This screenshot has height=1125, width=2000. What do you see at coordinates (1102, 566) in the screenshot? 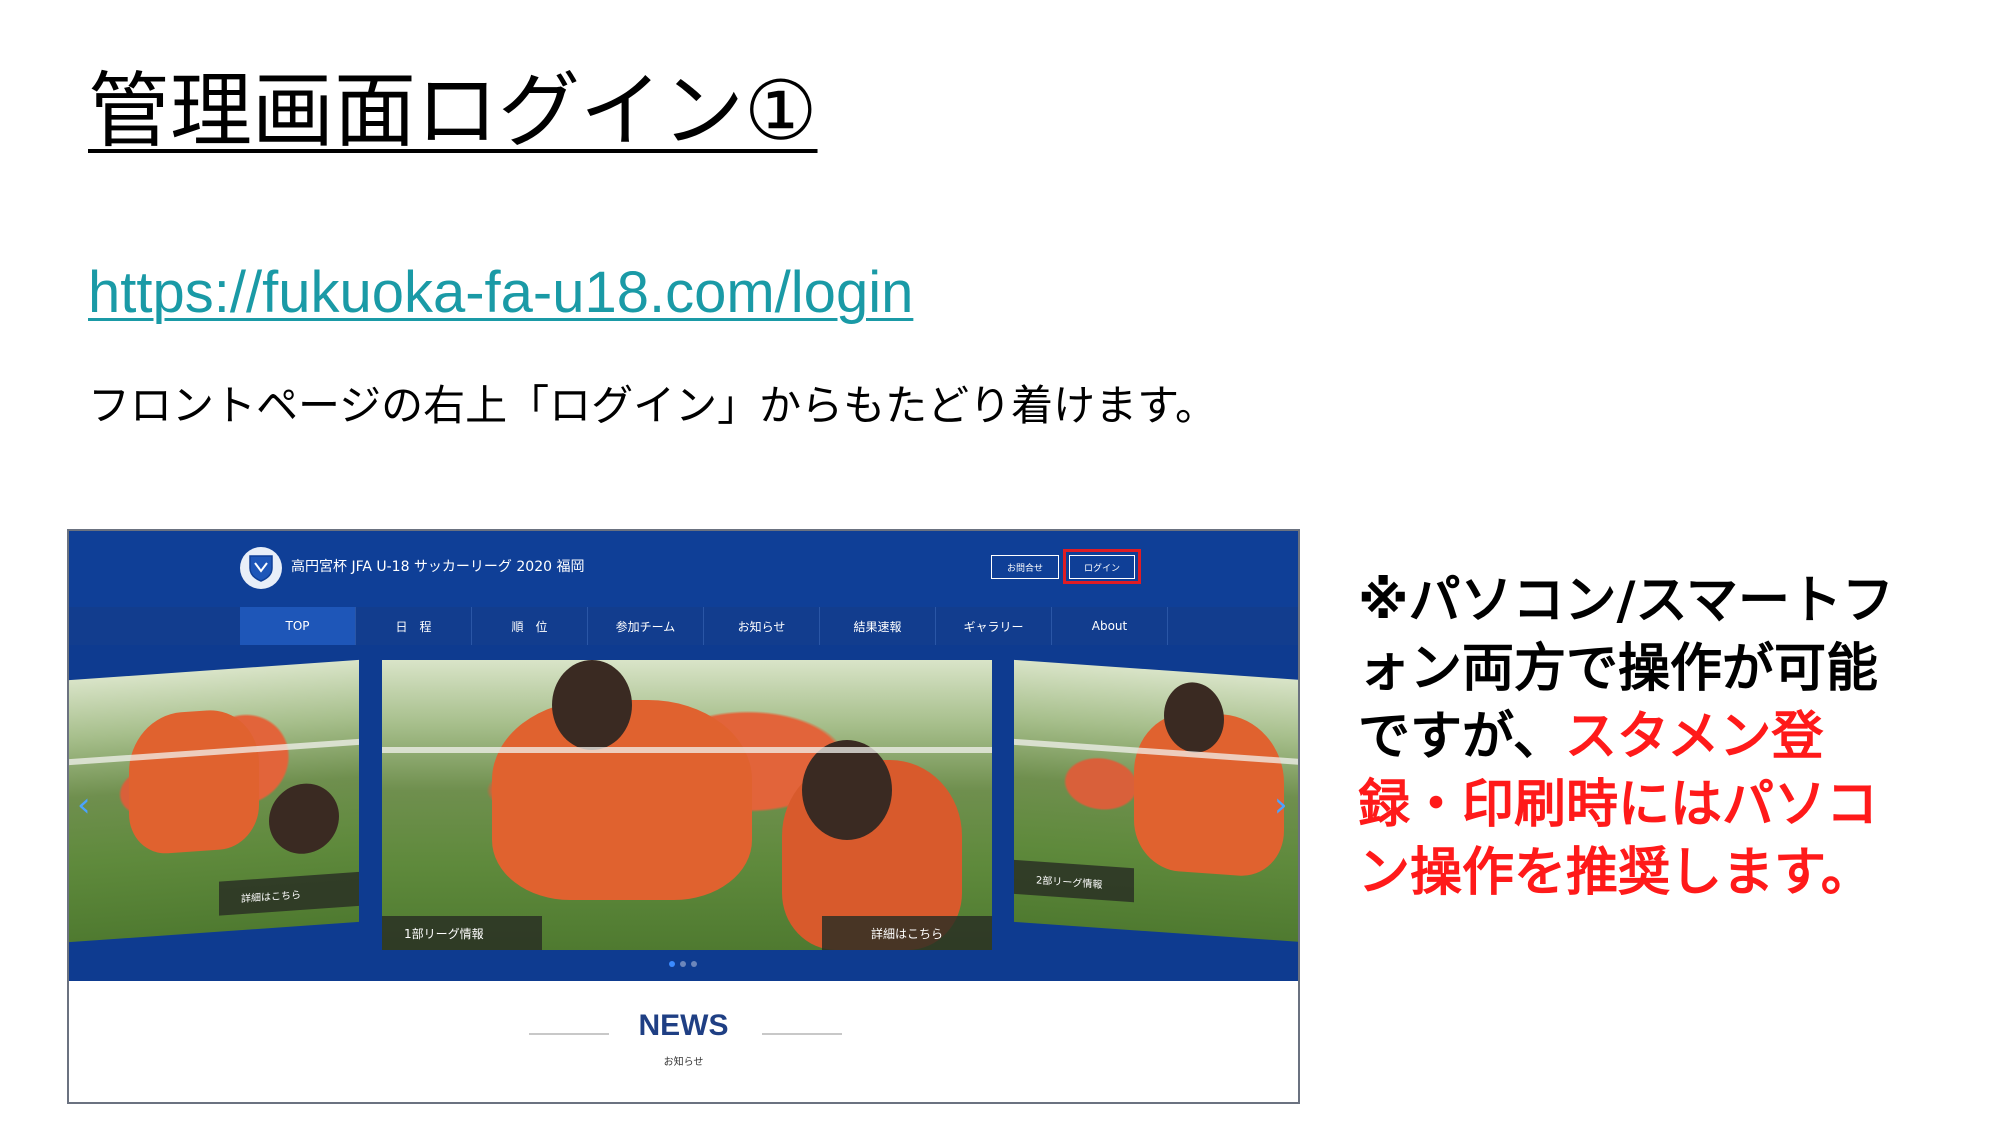
I see `login-highlight-box` at bounding box center [1102, 566].